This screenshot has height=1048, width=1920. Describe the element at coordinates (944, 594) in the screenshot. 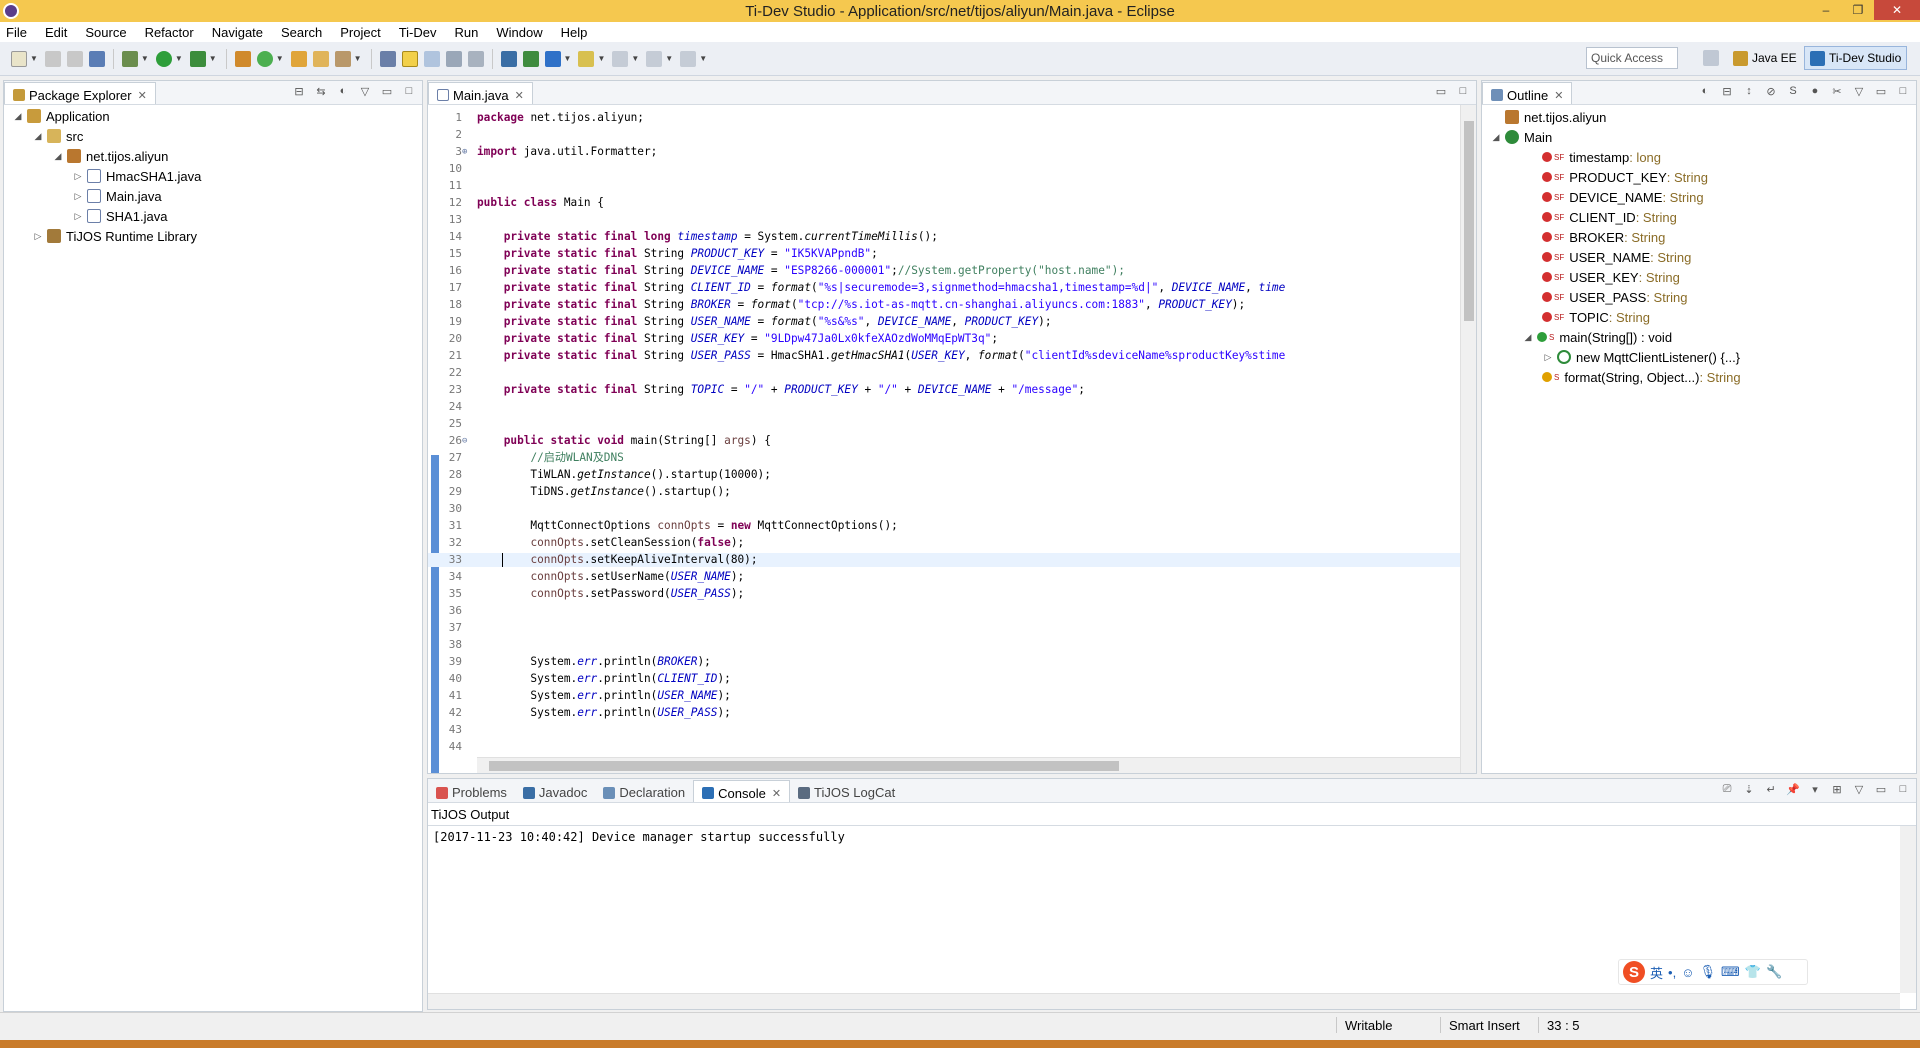

I see `code-line: 35 connOpts.setPassword(USER_PASS);` at that location.